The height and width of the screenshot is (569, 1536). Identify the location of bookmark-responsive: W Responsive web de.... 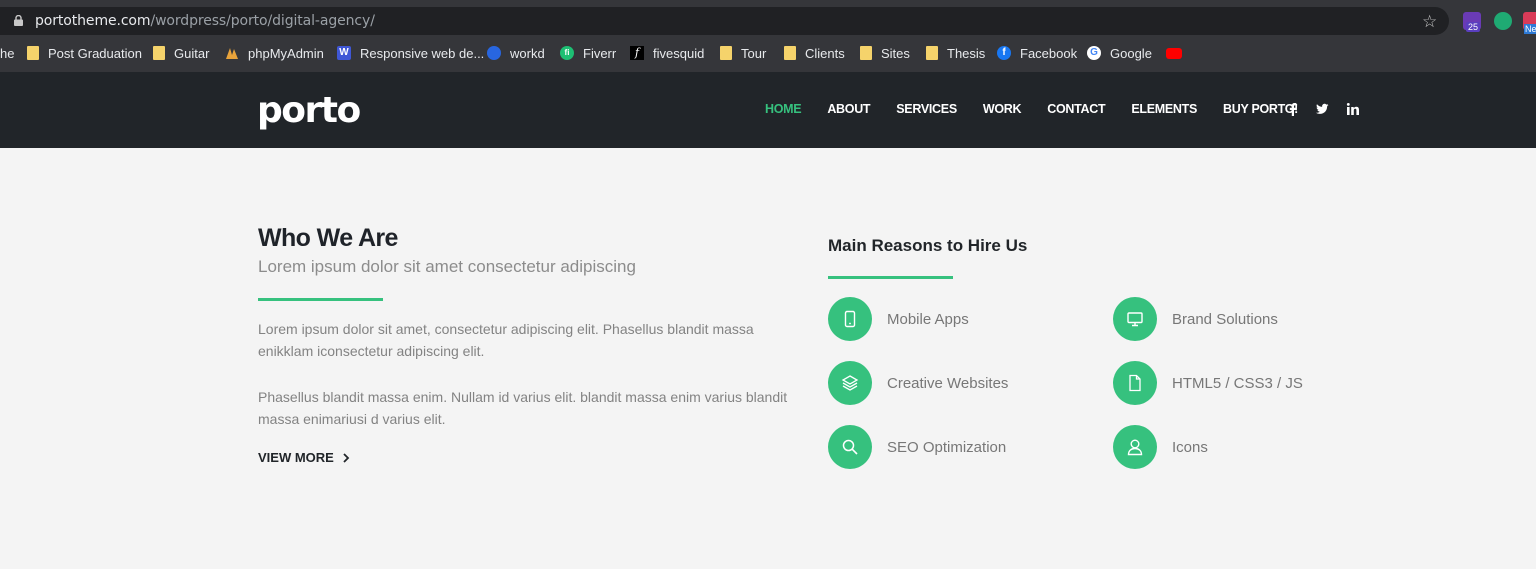
(410, 53).